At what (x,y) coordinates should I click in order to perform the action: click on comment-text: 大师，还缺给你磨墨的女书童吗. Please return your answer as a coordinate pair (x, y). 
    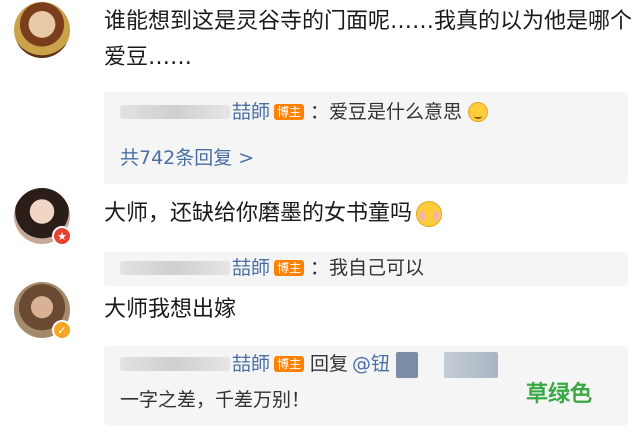
    Looking at the image, I should click on (273, 214).